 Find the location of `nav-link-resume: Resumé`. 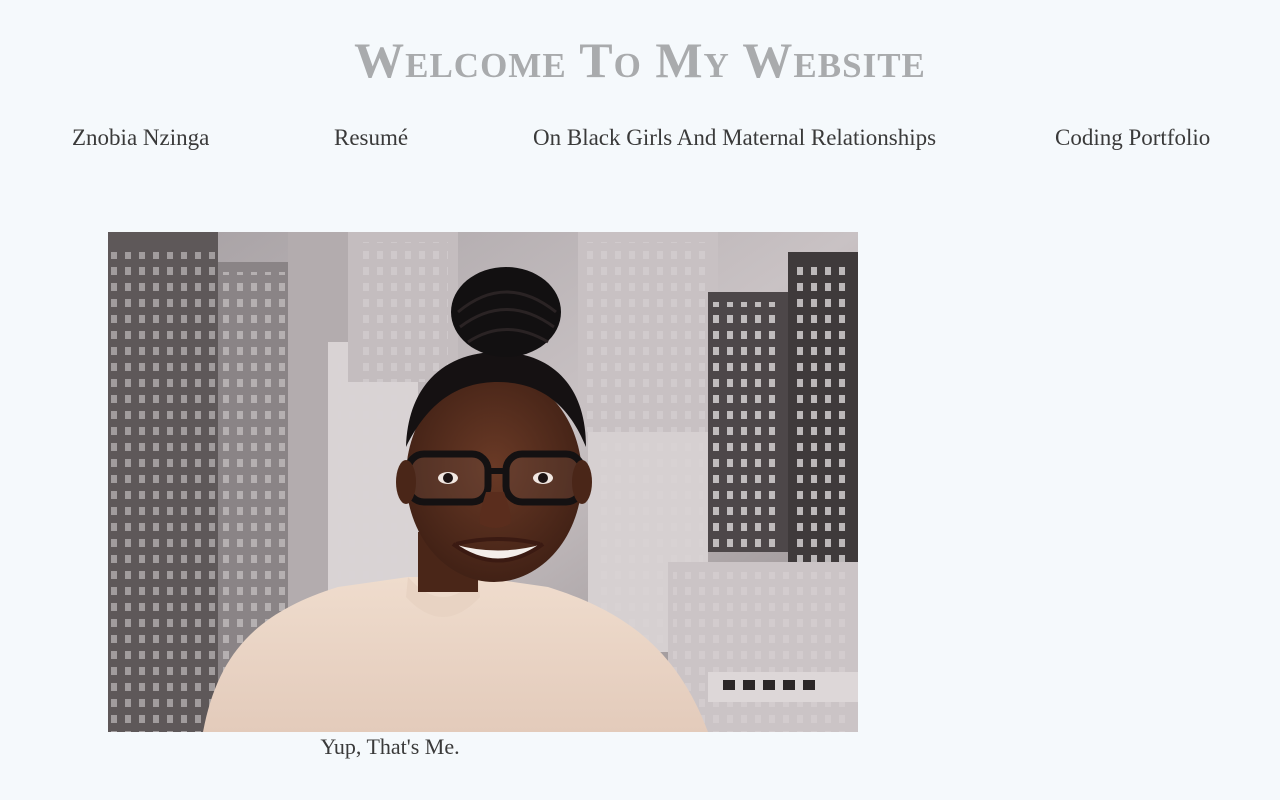

nav-link-resume: Resumé is located at coordinates (371, 138).